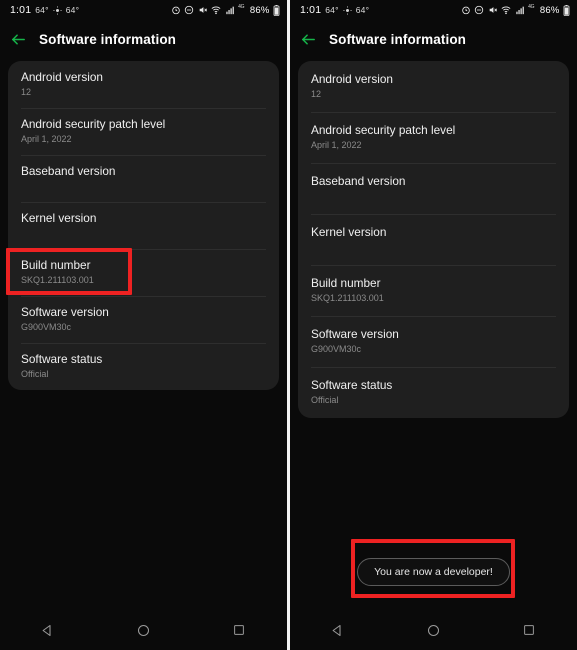 The image size is (577, 650). I want to click on toast-container: You are now a developer!, so click(433, 572).